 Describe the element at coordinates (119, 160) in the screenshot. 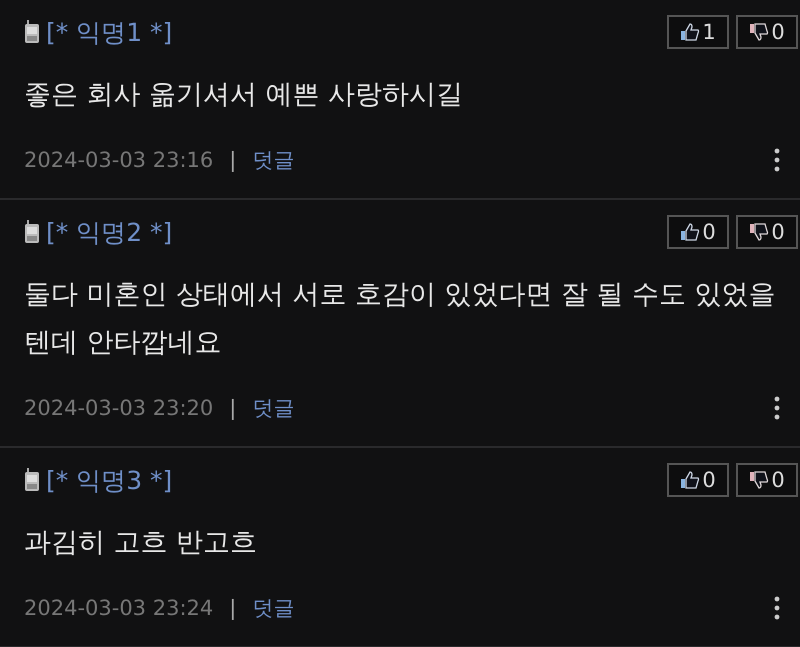

I see `timestamp: 2024-03-03 23:16` at that location.